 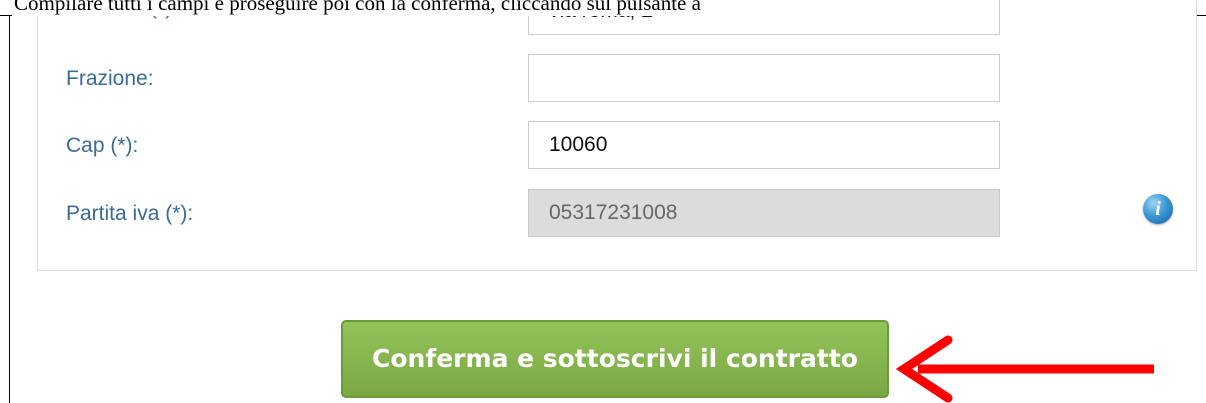 I want to click on vat-number-label: Partita iva (*):, so click(x=130, y=213).